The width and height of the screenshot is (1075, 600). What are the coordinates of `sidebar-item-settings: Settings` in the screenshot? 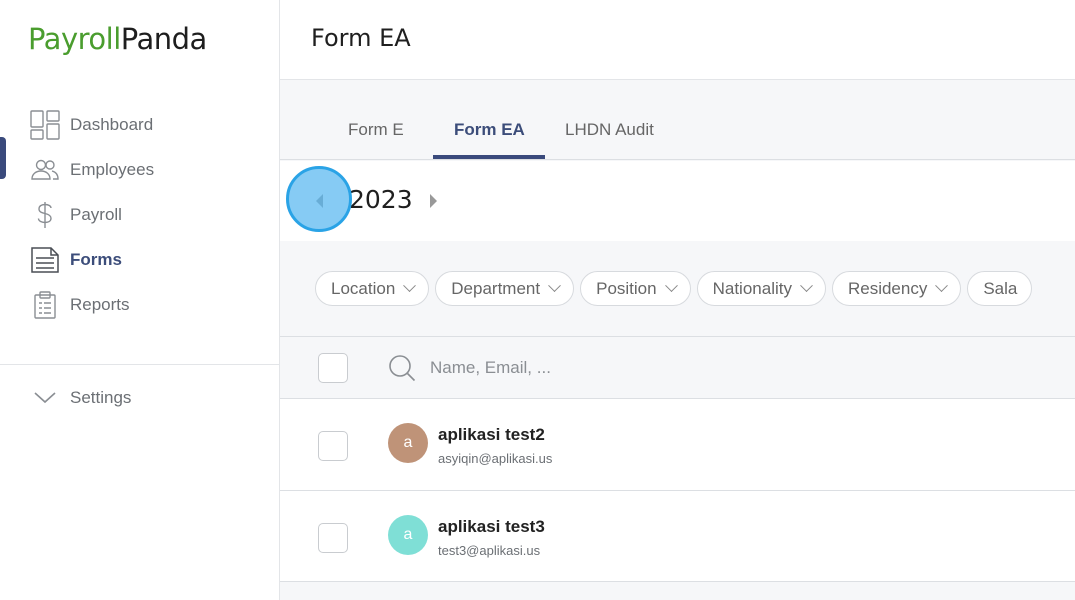 It's located at (80, 398).